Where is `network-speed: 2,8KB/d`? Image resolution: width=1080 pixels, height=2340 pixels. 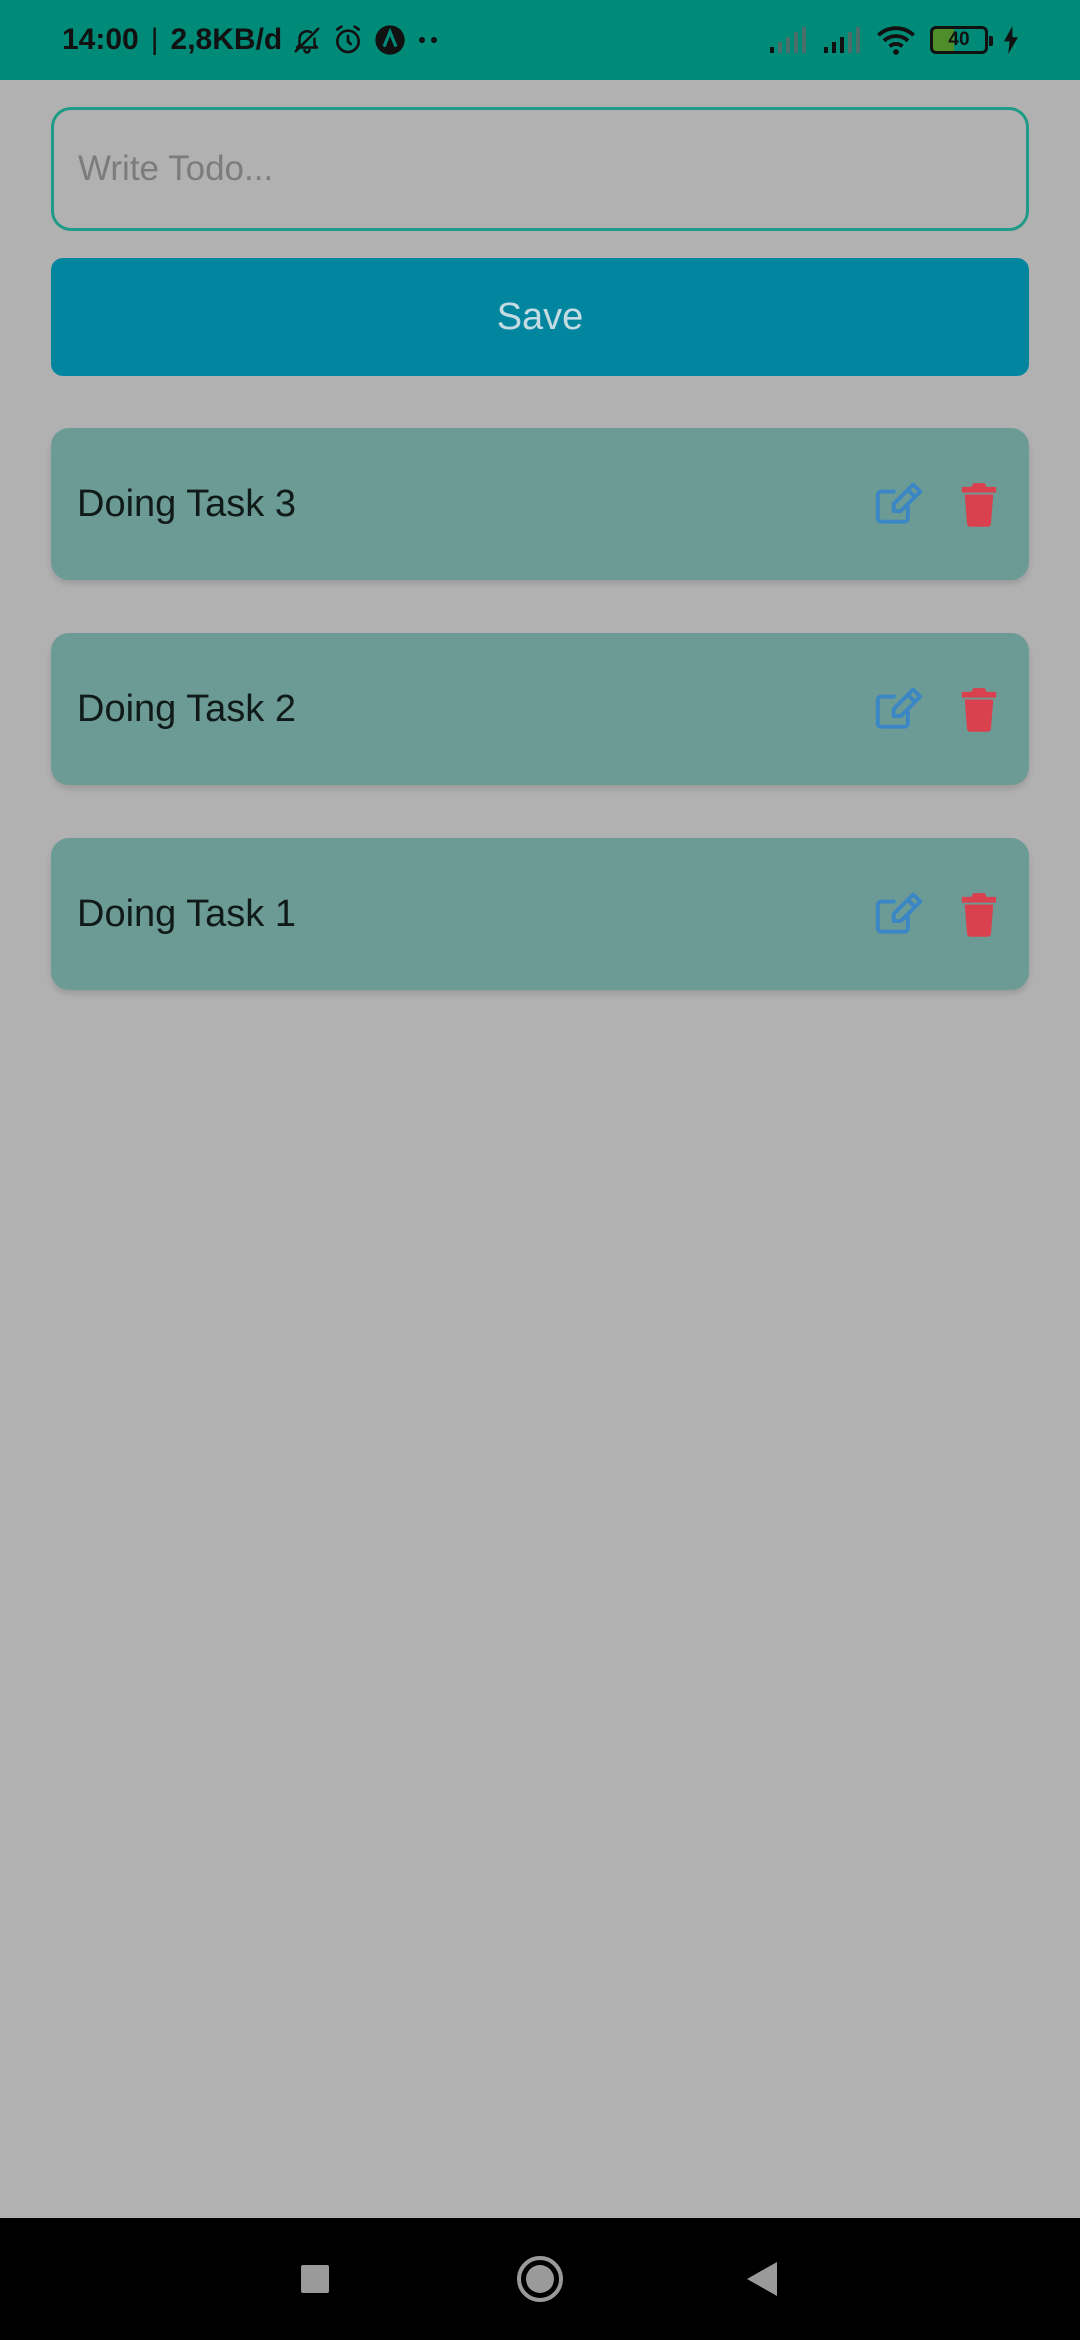 network-speed: 2,8KB/d is located at coordinates (226, 39).